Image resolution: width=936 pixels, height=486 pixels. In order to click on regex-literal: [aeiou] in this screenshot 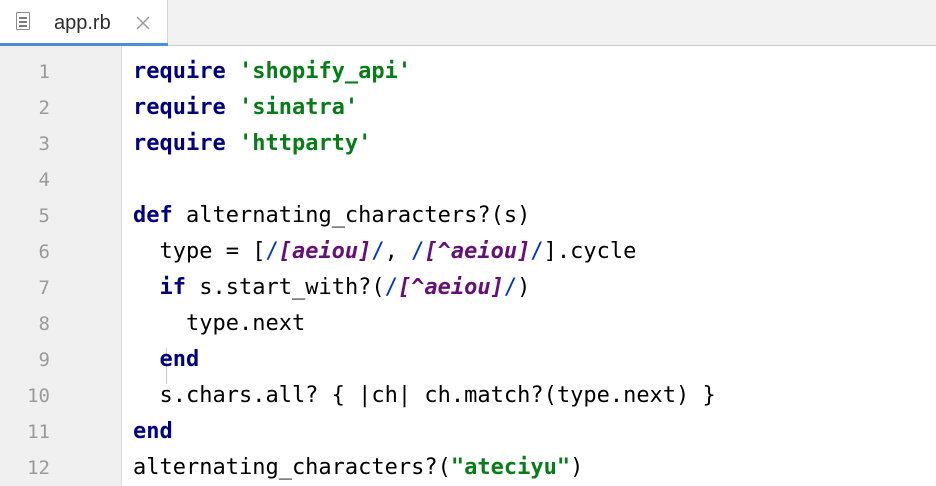, I will do `click(325, 251)`.